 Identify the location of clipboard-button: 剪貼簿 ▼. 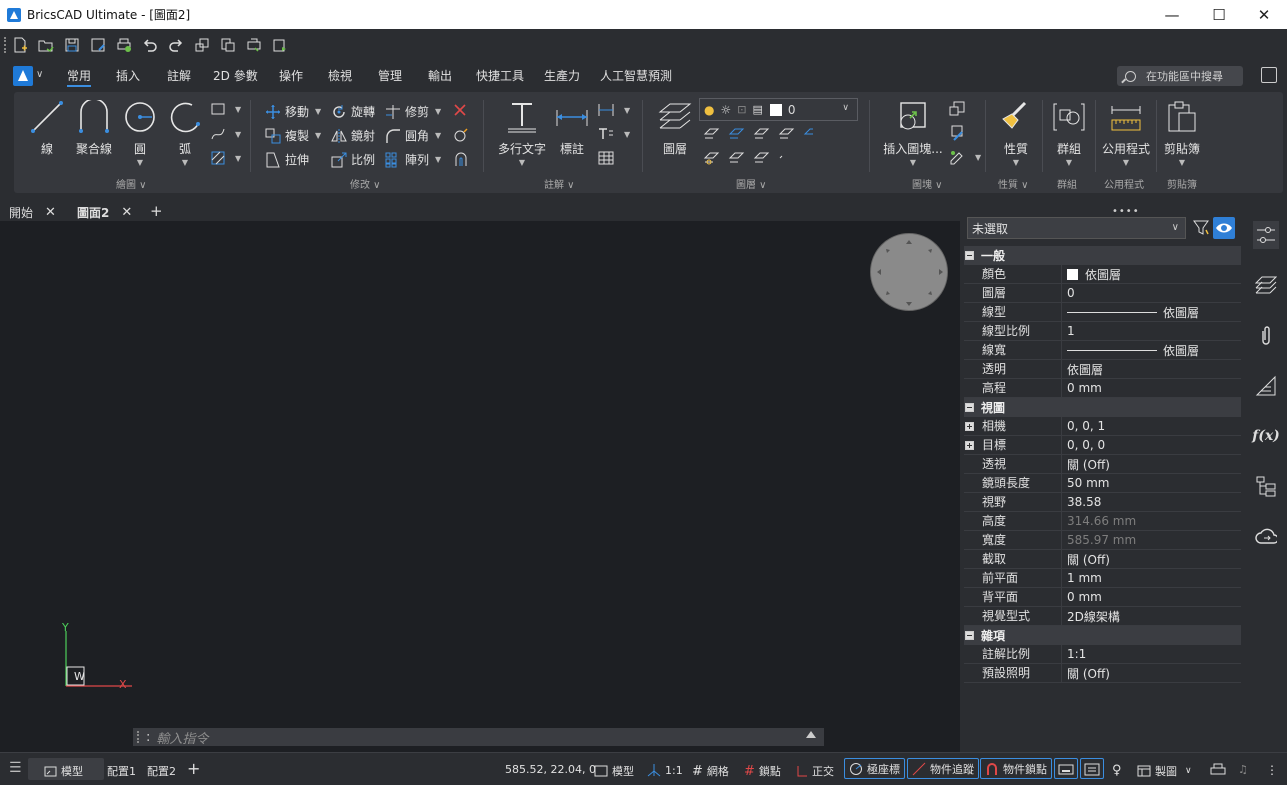
(1182, 133).